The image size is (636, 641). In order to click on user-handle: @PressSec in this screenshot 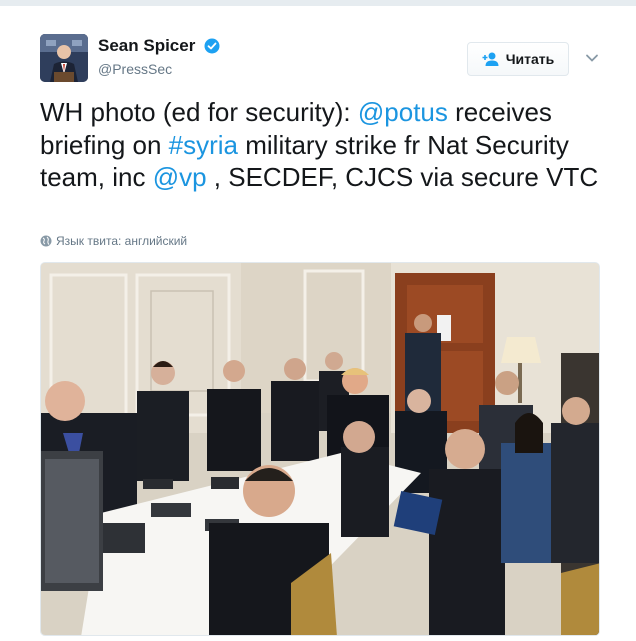, I will do `click(135, 69)`.